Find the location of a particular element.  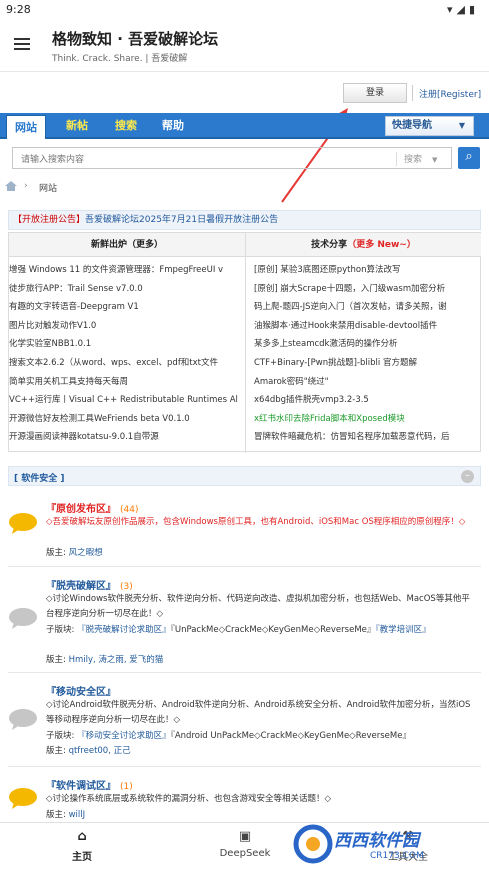

search-input: 请输入搜索内容 搜索 ▼ is located at coordinates (232, 158).